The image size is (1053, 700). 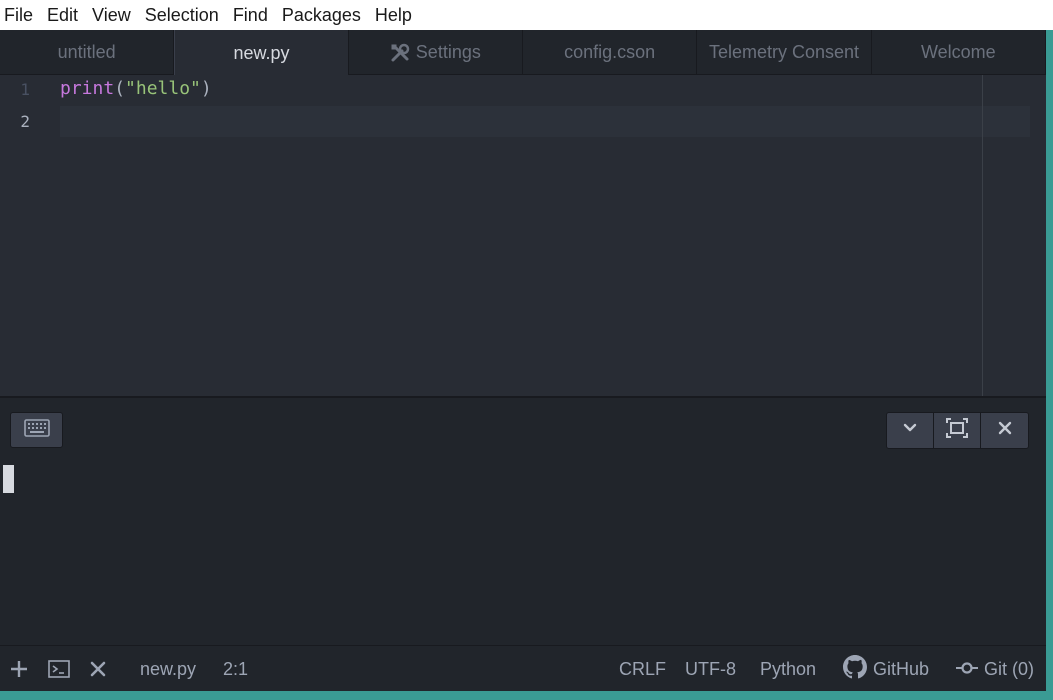 I want to click on status-git: Git (0), so click(x=995, y=669).